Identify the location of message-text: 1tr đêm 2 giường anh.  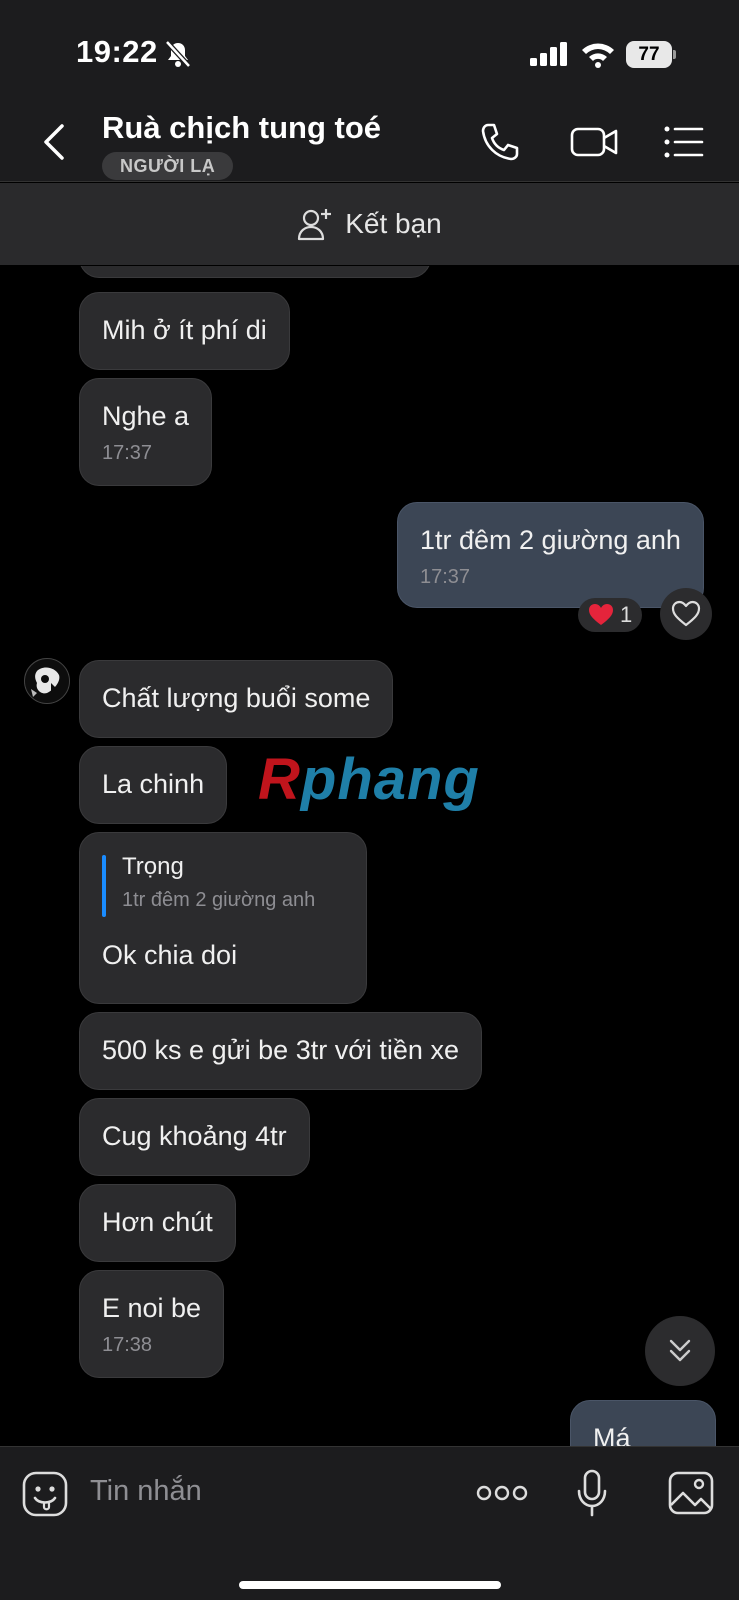
(550, 540).